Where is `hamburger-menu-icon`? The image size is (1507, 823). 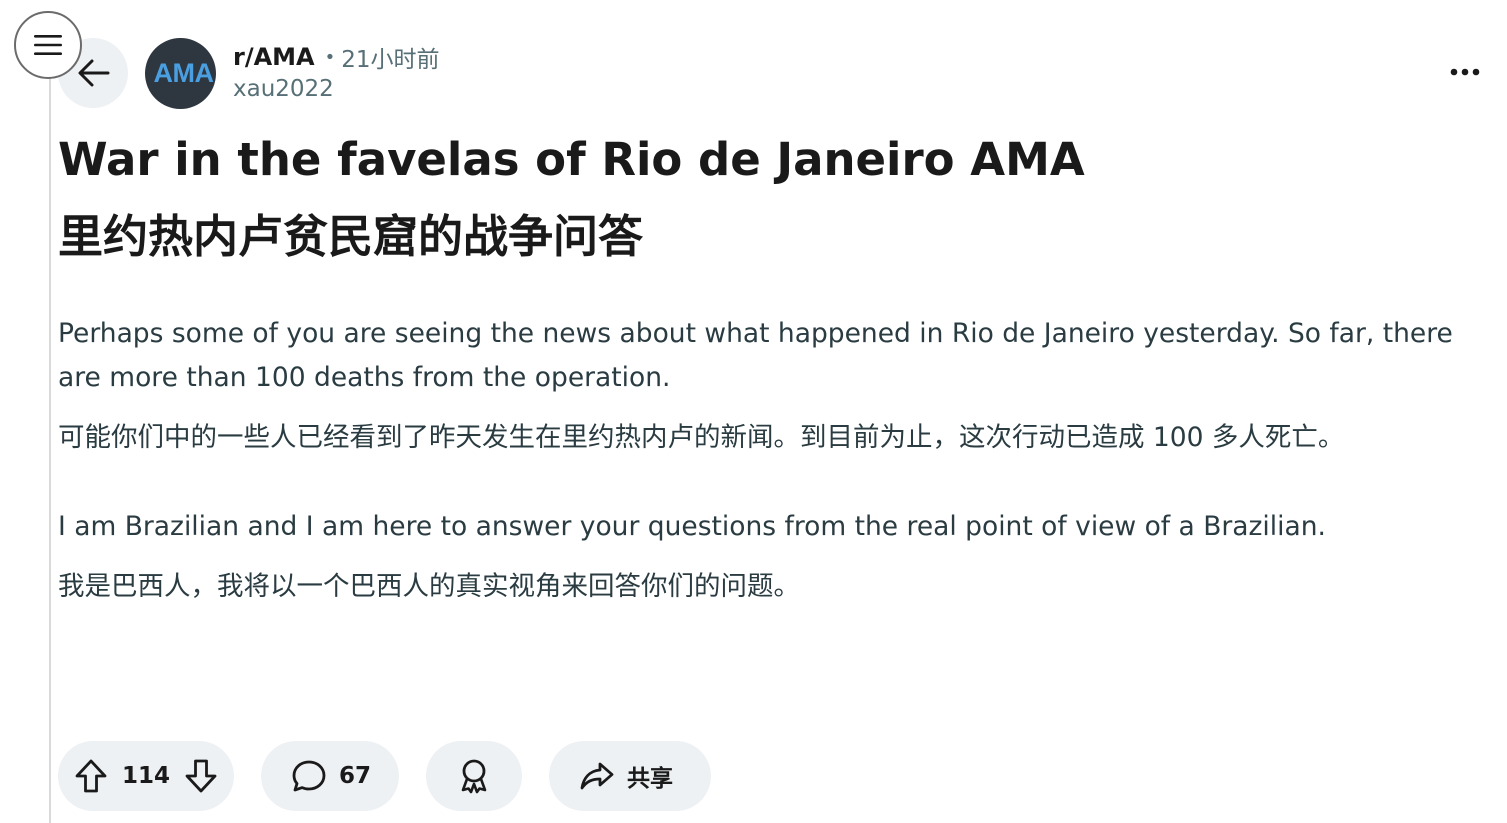
hamburger-menu-icon is located at coordinates (48, 45).